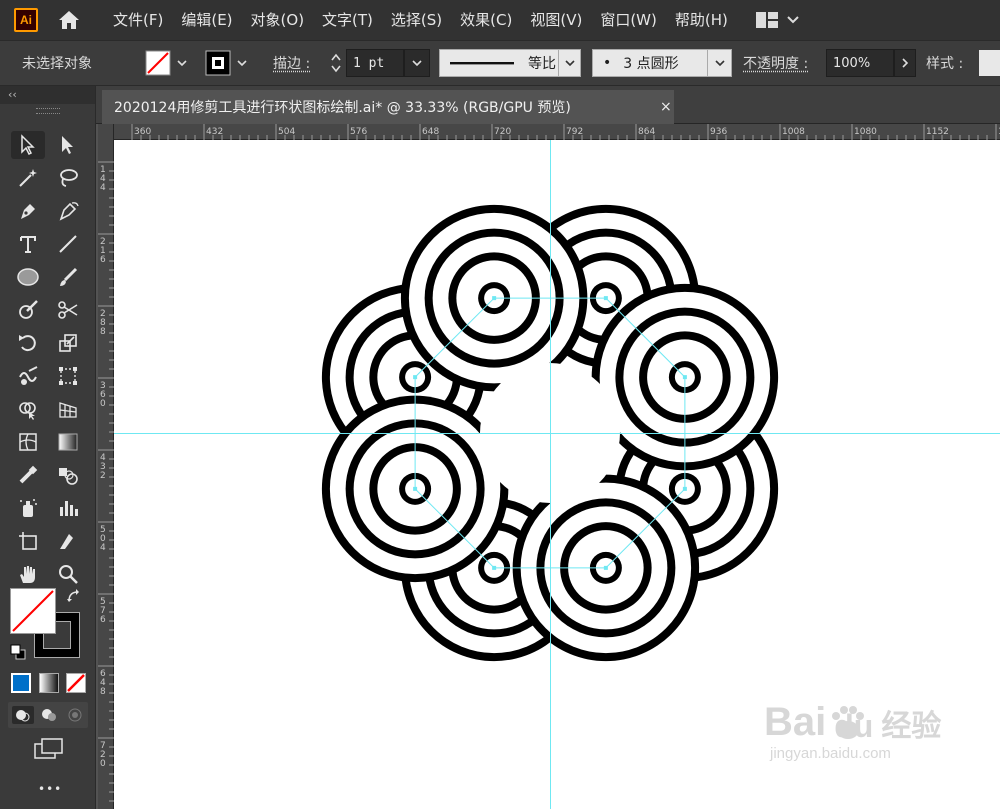  I want to click on draw-mode-group, so click(48, 715).